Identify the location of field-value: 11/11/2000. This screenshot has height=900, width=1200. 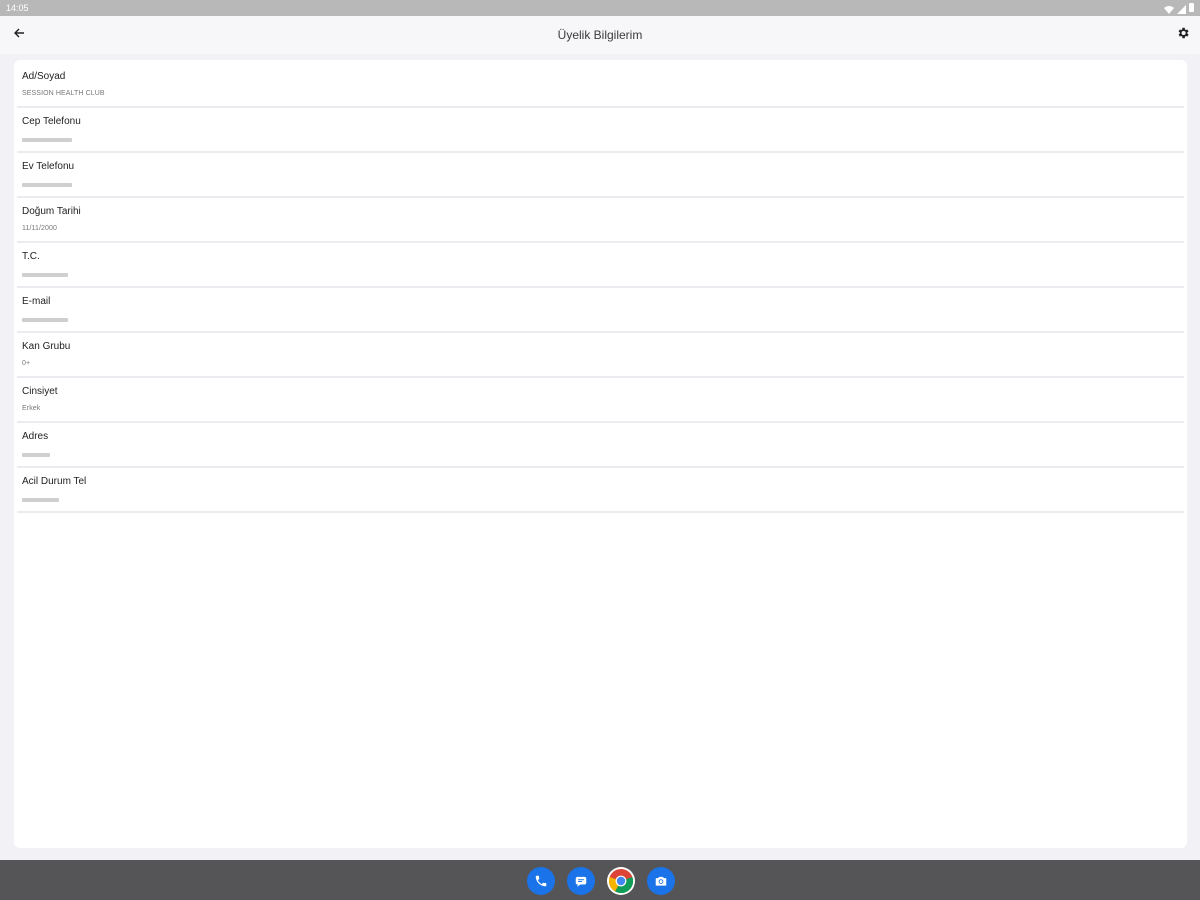
(39, 228).